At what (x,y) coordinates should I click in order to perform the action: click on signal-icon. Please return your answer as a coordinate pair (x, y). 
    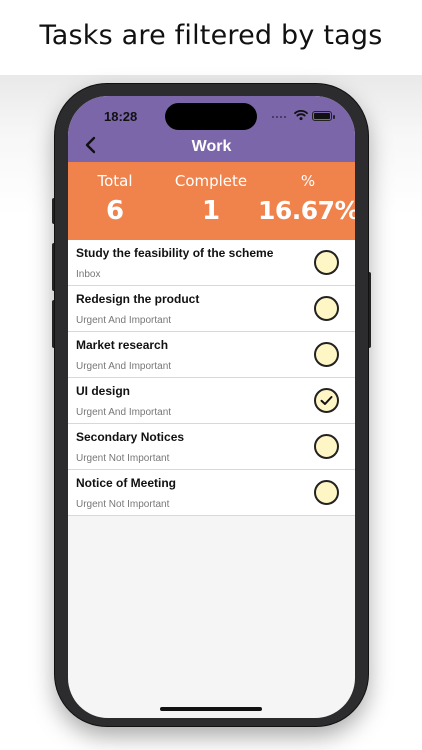
    Looking at the image, I should click on (280, 117).